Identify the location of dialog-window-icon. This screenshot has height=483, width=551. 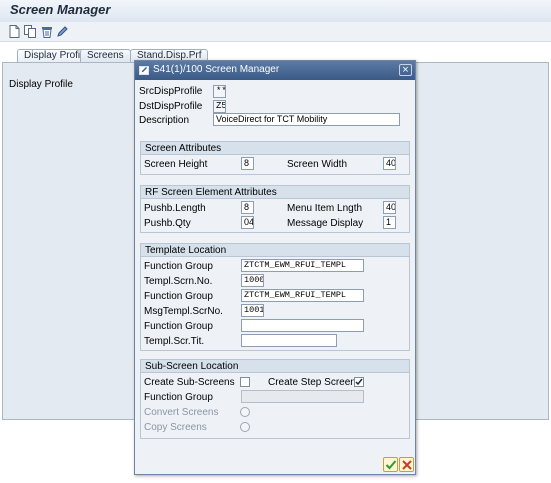
(144, 70).